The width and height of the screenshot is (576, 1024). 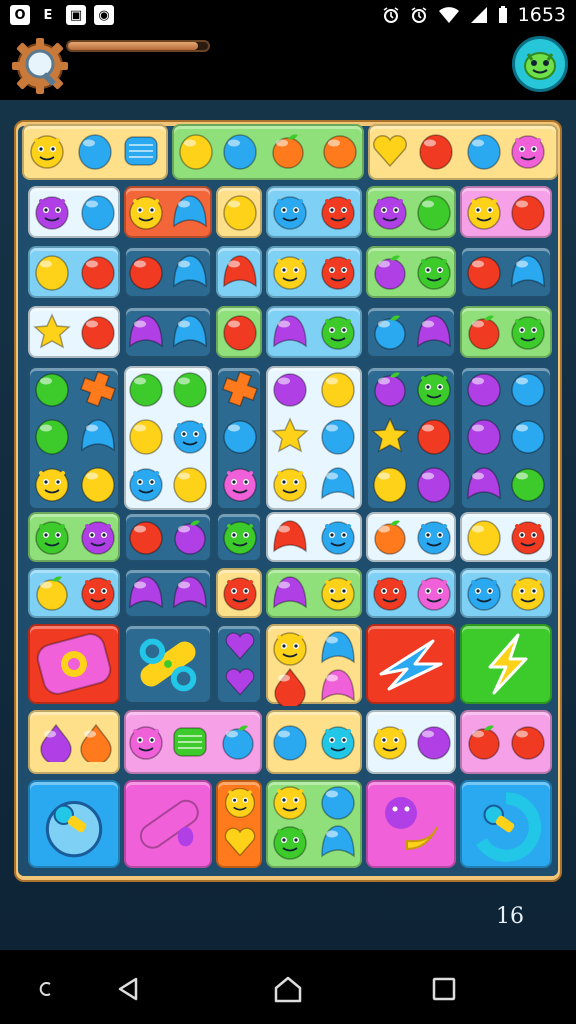 I want to click on bar-candy-icon, so click(x=141, y=151).